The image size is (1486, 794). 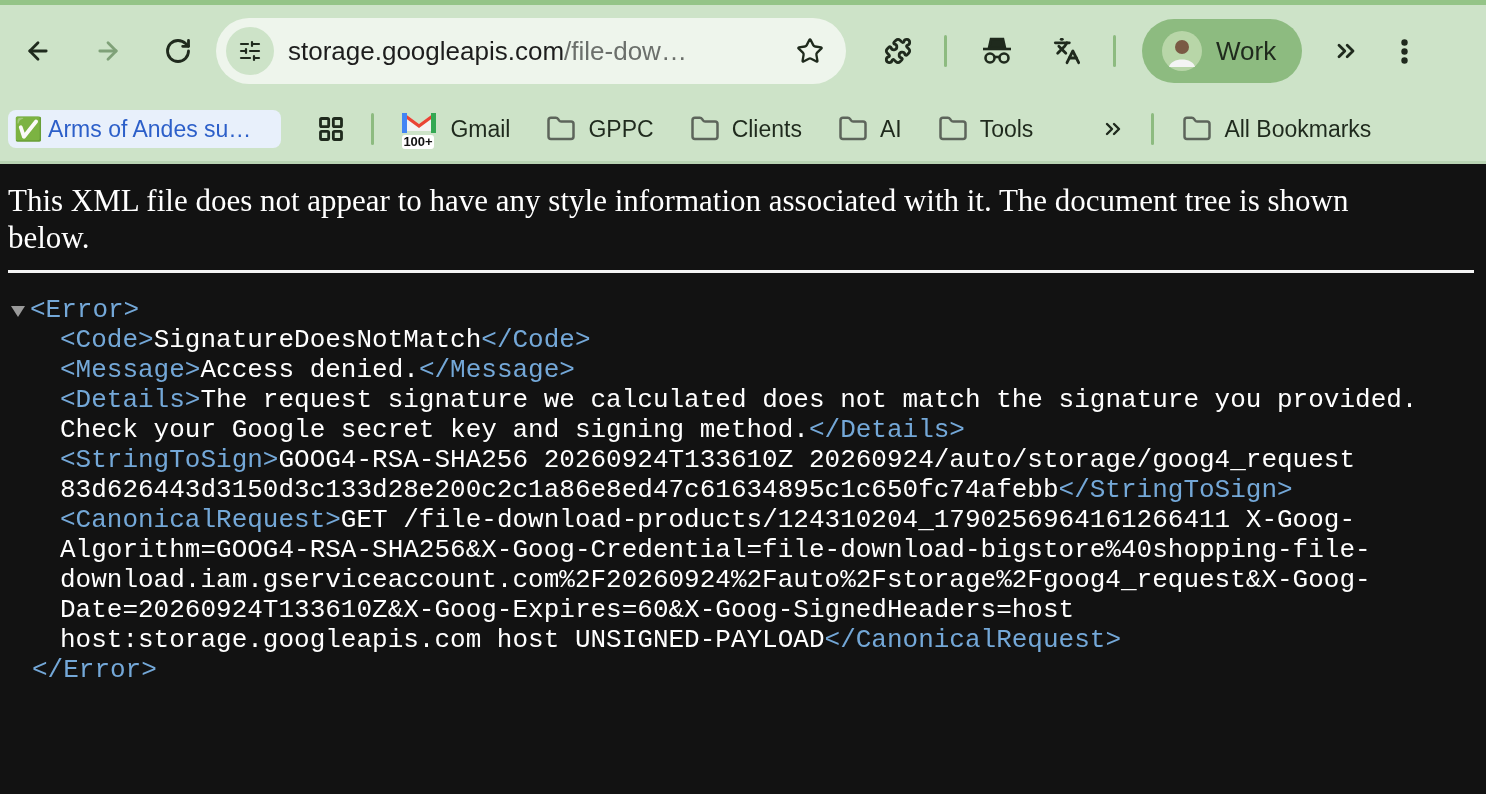 I want to click on bookmark-item: AI, so click(x=869, y=129).